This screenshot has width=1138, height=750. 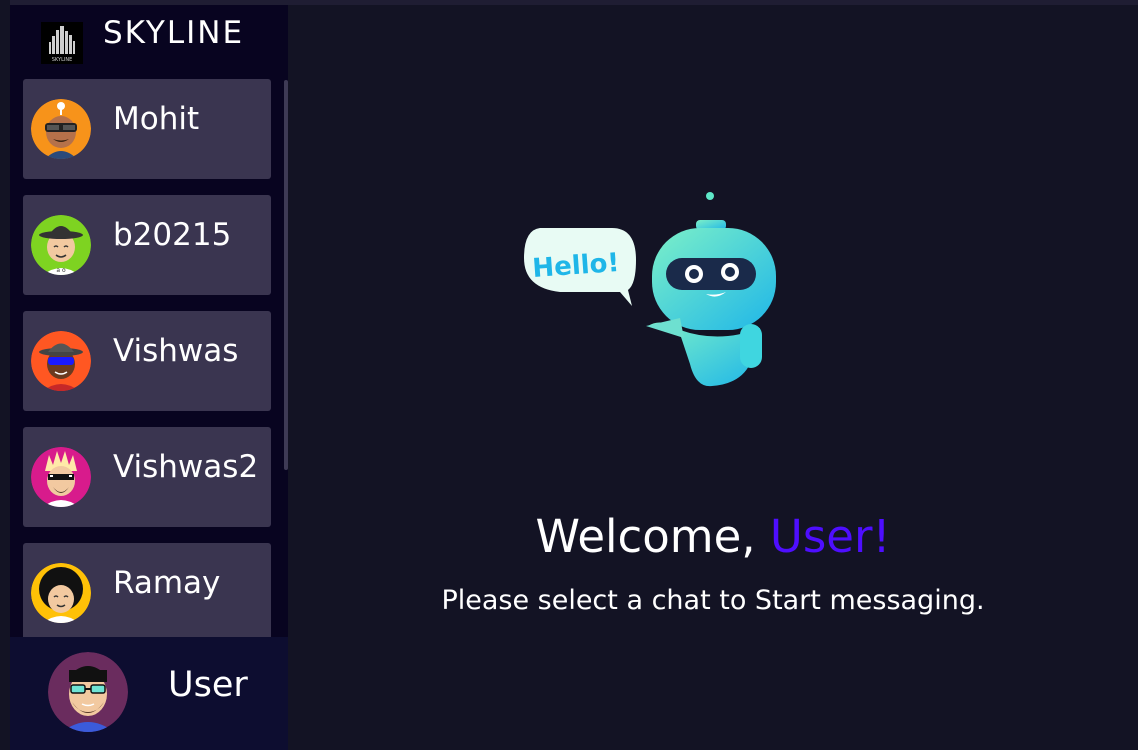 I want to click on avatar-ramay-icon, so click(x=61, y=593).